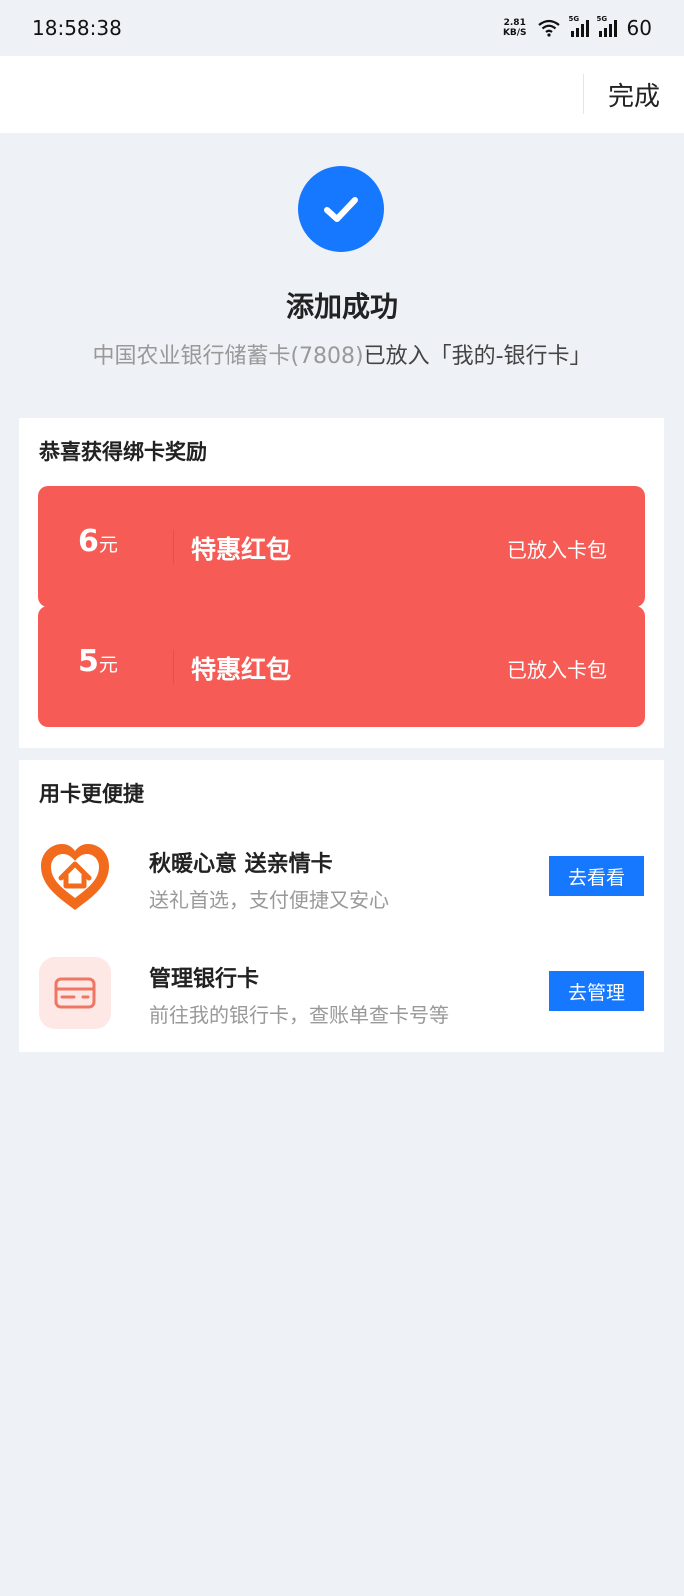 Image resolution: width=684 pixels, height=1596 pixels. What do you see at coordinates (341, 546) in the screenshot?
I see `red-packet-item: 6元 特惠红包 已放入卡包` at bounding box center [341, 546].